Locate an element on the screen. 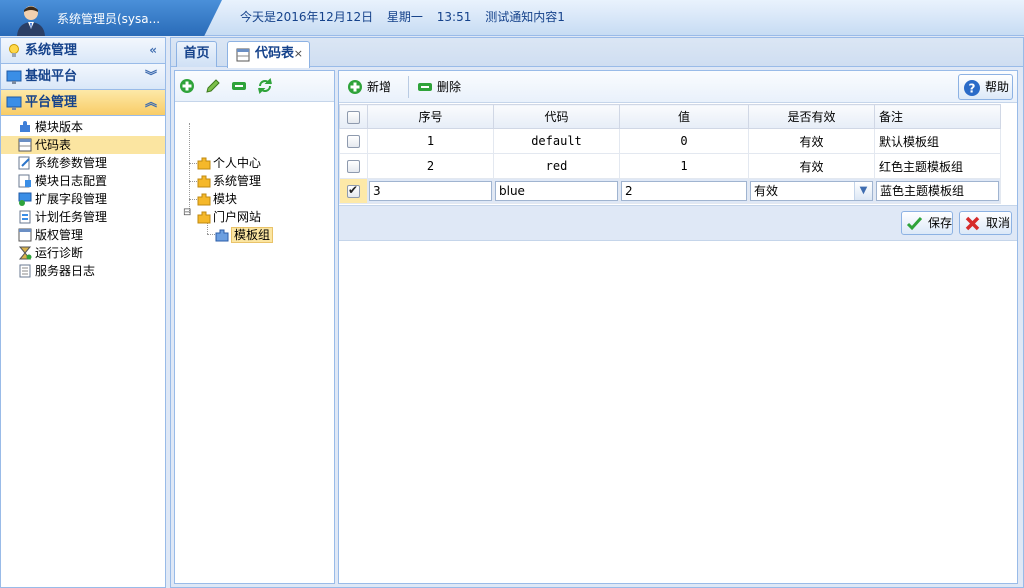 This screenshot has height=588, width=1024. cancel-button: 取消 is located at coordinates (985, 223).